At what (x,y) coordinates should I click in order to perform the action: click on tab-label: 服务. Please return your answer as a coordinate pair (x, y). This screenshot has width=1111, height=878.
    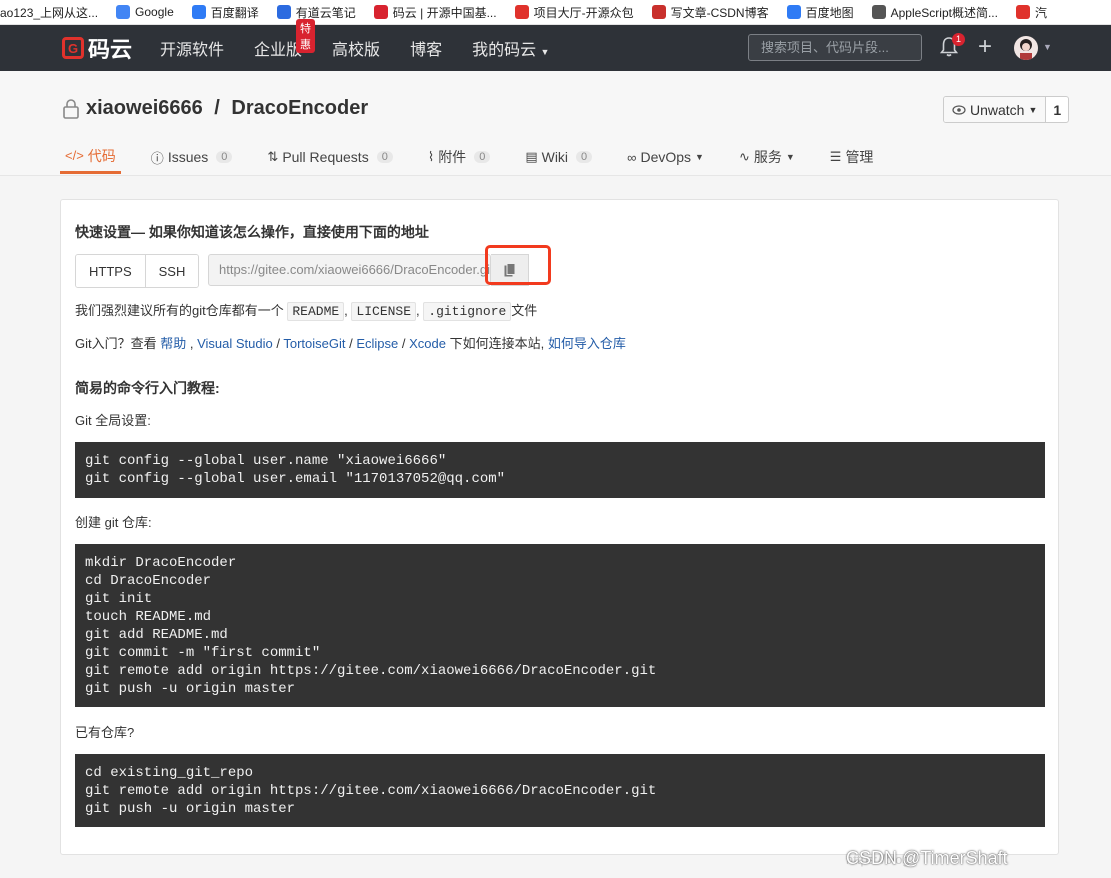
    Looking at the image, I should click on (767, 157).